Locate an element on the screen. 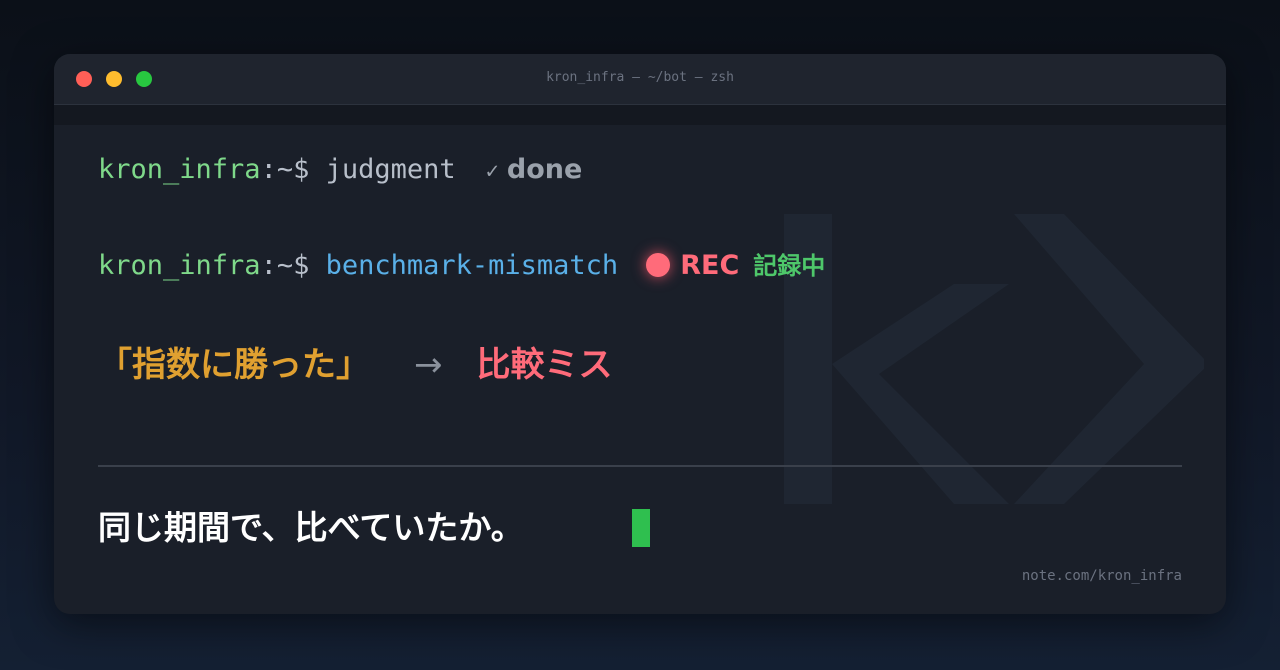  headline-result: 比較ミス is located at coordinates (544, 365).